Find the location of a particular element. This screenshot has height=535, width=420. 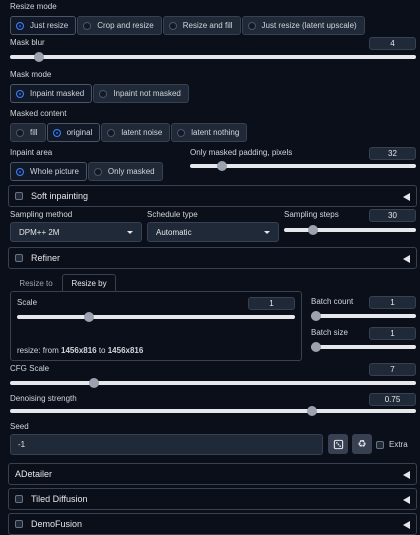

radio-original: original is located at coordinates (73, 132).